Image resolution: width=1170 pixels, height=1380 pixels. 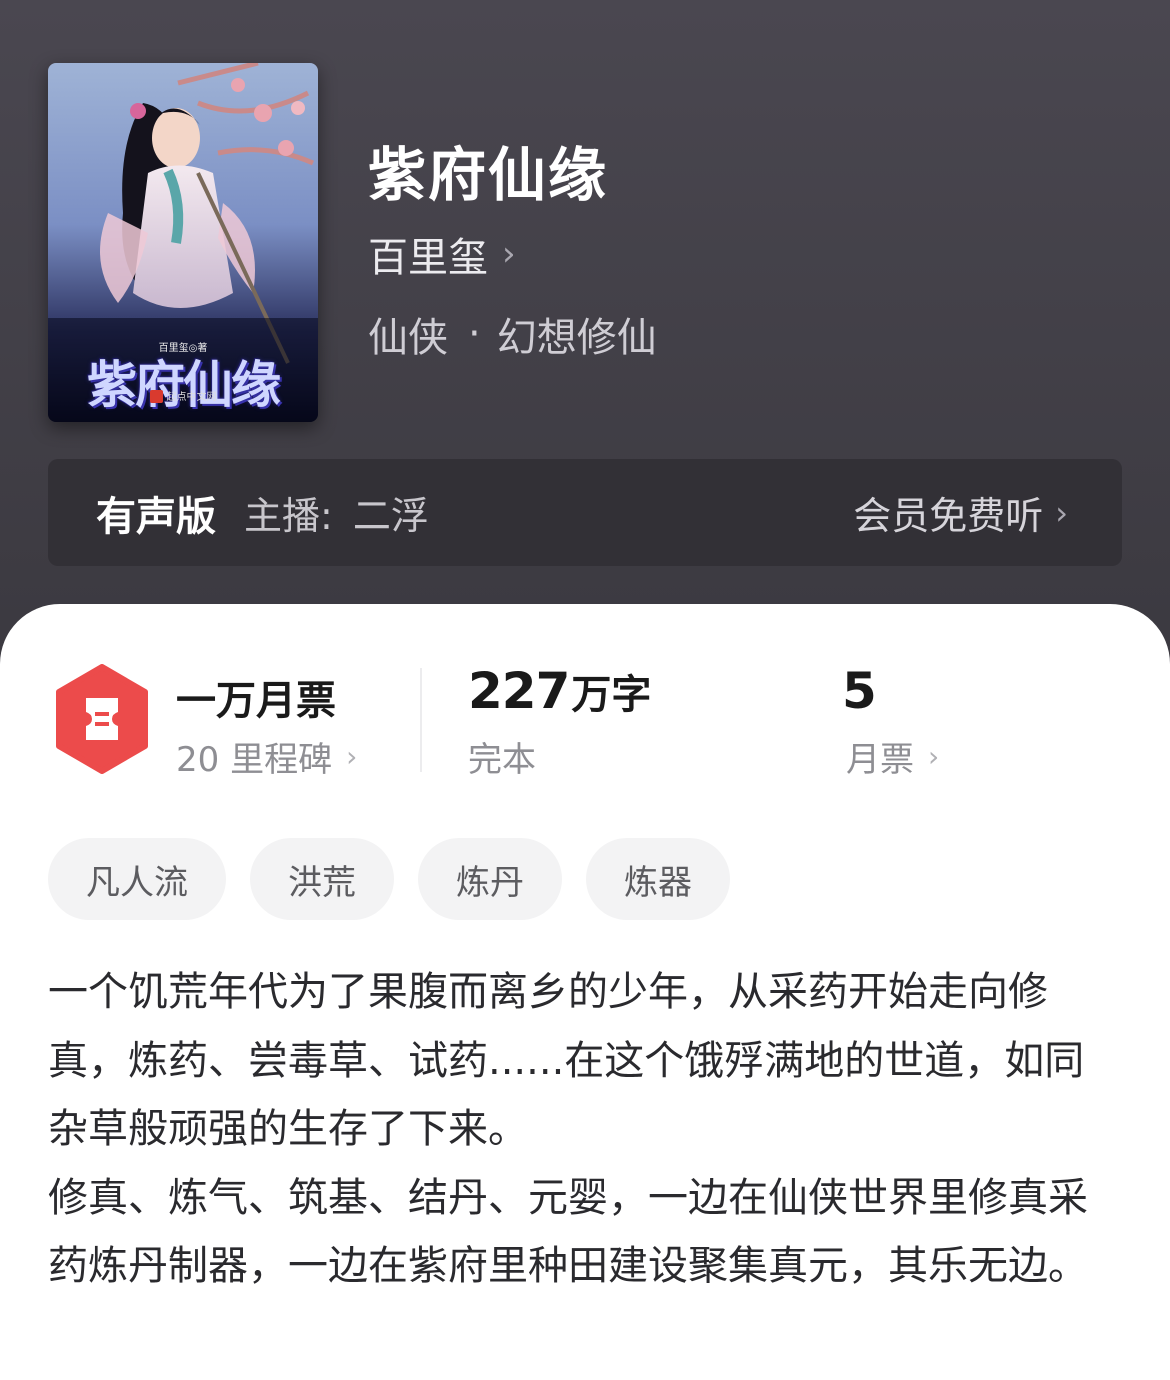 I want to click on genre-row: 仙侠 · 幻想修仙, so click(x=512, y=334).